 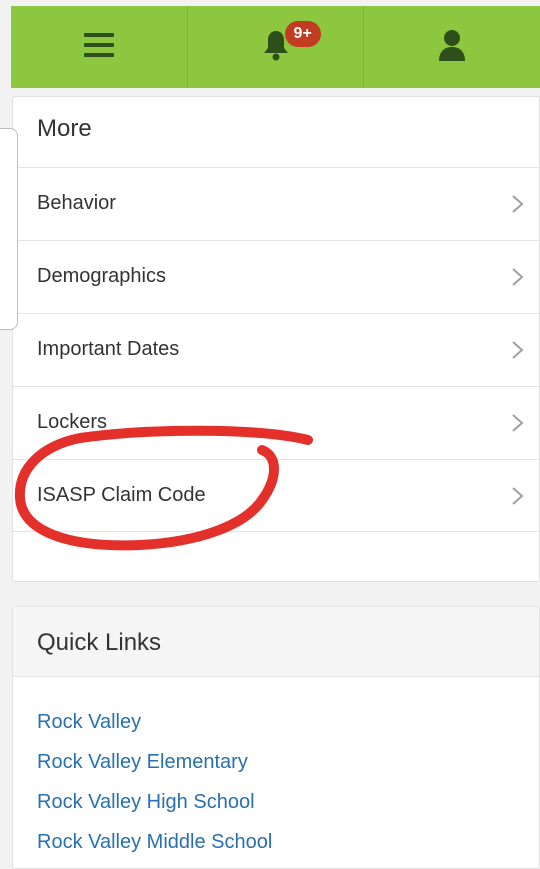 I want to click on notification-badge: 9+, so click(x=302, y=34).